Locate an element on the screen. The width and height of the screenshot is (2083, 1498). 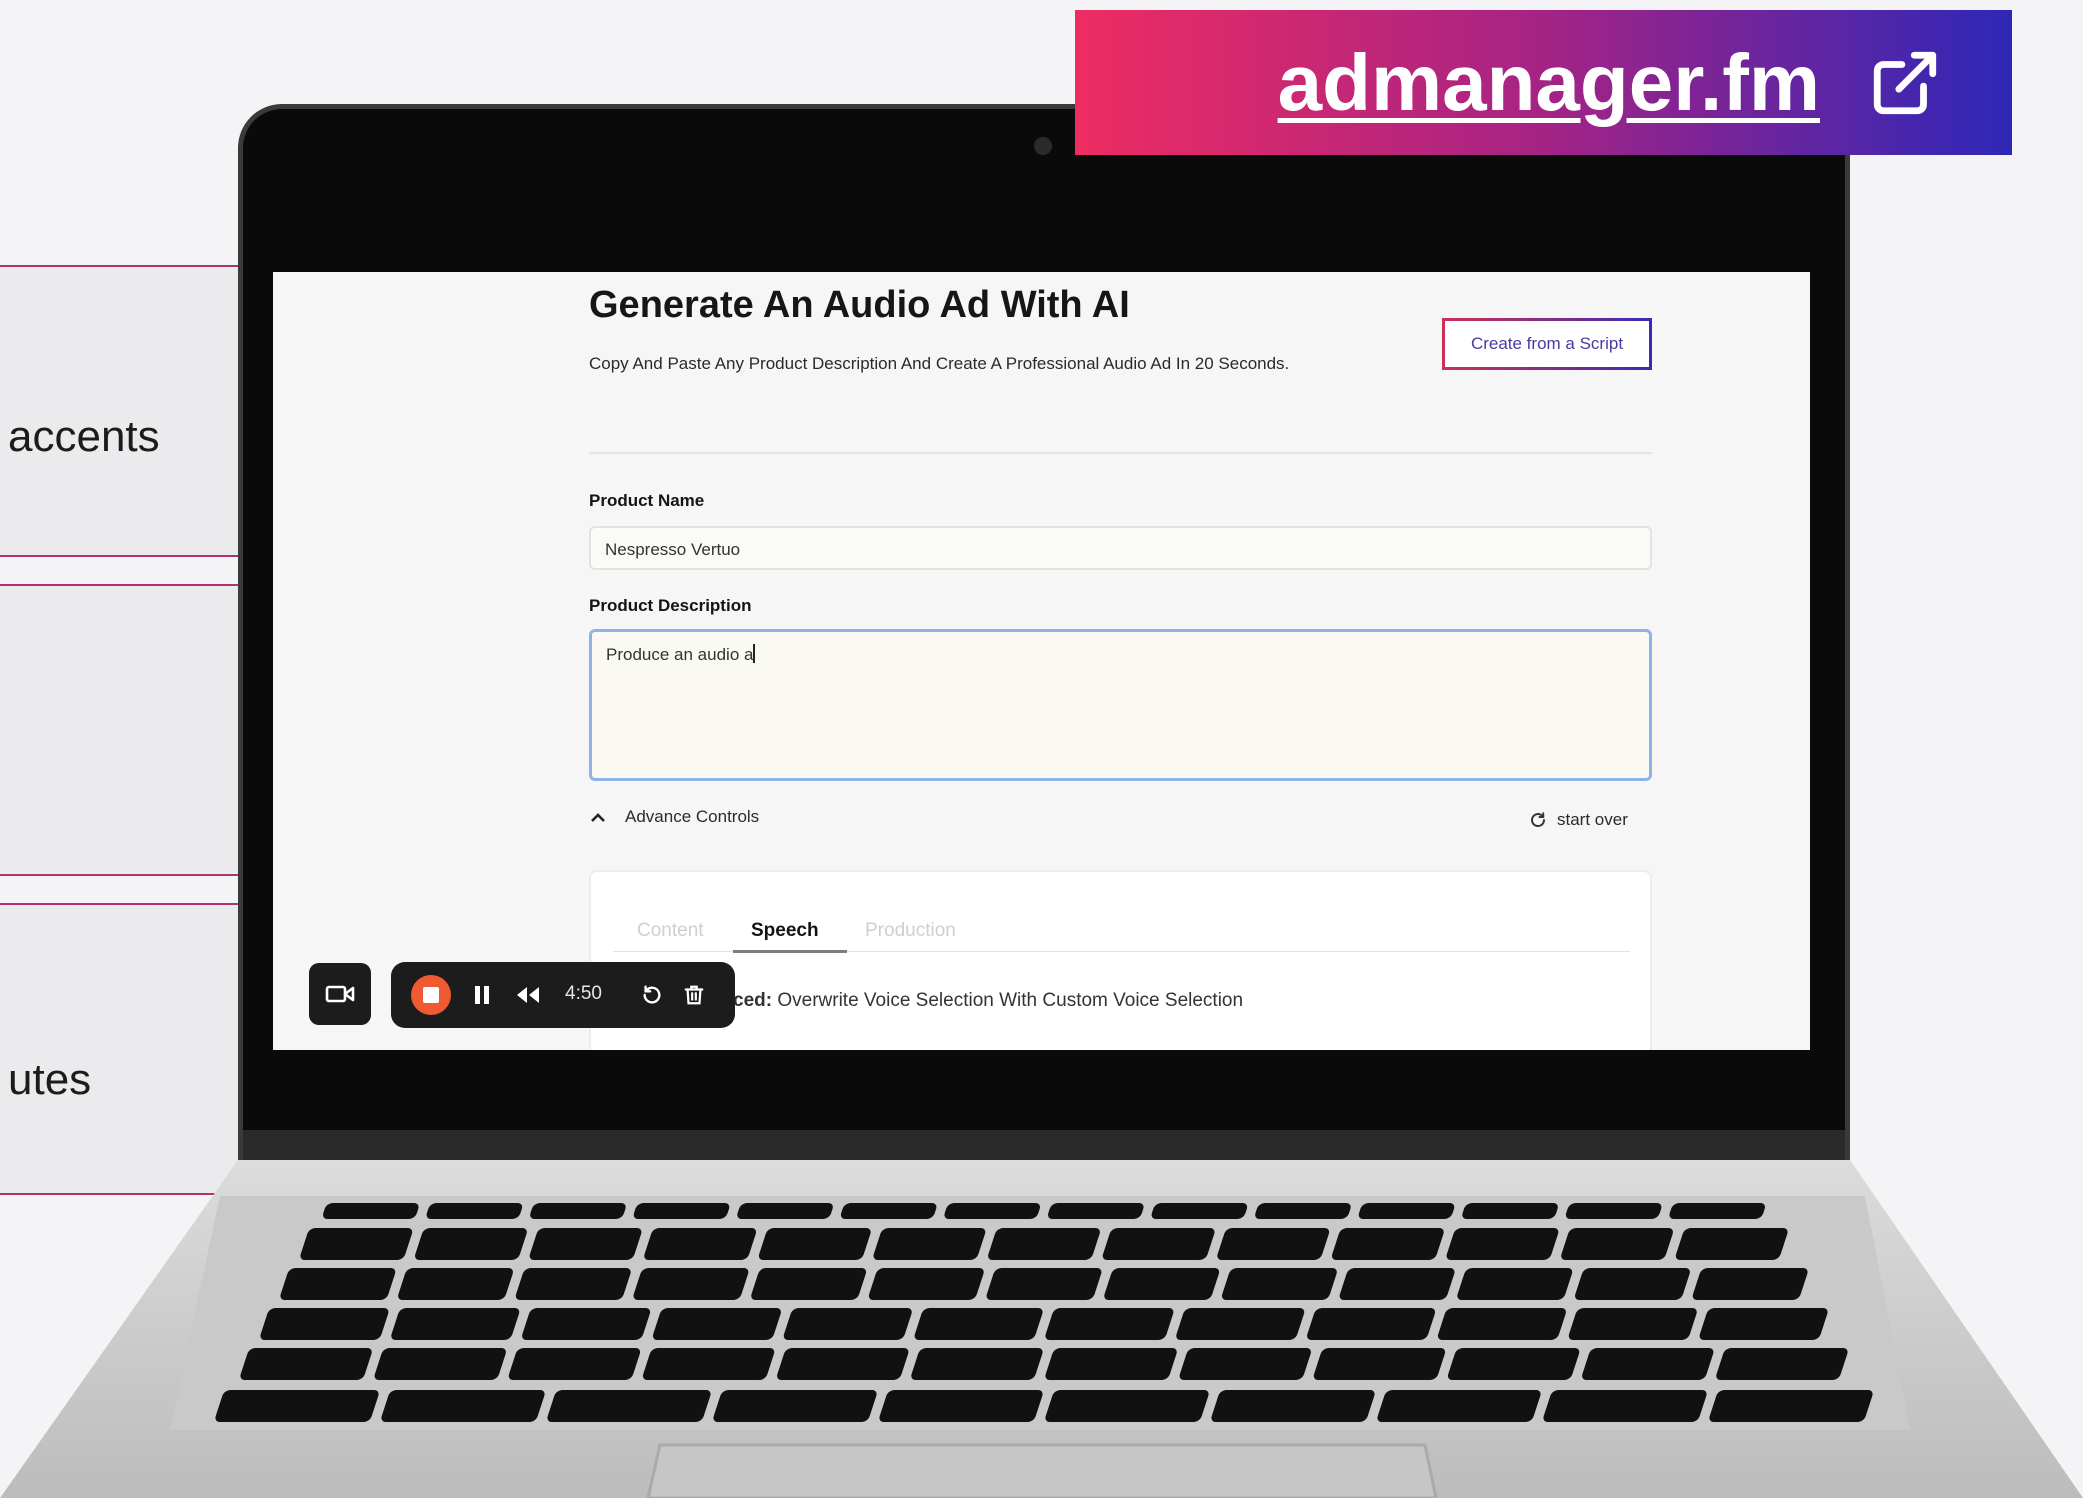
recording-timer: 4:50 is located at coordinates (583, 993).